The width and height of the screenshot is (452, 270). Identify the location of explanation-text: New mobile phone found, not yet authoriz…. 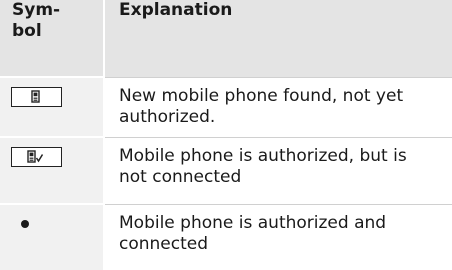
(261, 106).